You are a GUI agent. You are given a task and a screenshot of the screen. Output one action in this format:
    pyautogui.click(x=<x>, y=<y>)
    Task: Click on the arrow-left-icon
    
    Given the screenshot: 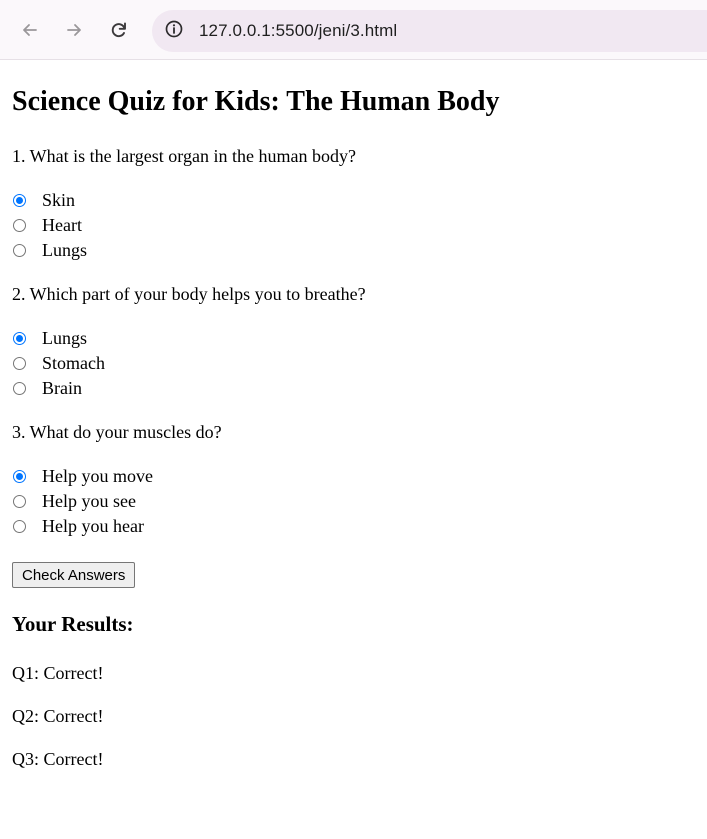 What is the action you would take?
    pyautogui.click(x=30, y=30)
    